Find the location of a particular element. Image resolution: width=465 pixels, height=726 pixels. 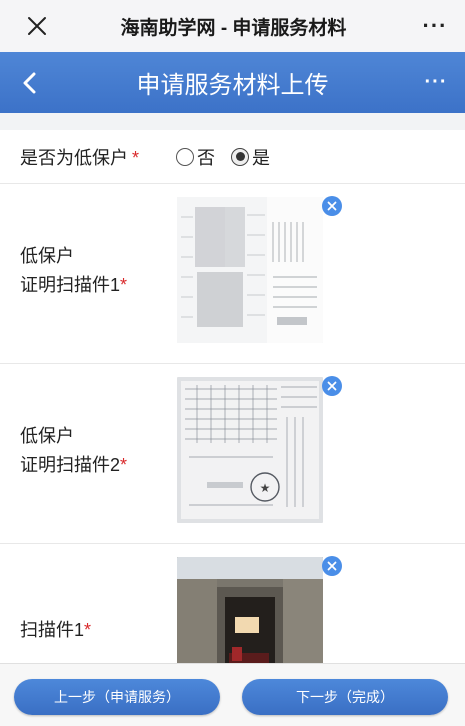

bottom-action-bar: 上一步（申请服务） 下一步（完成） is located at coordinates (232, 694).